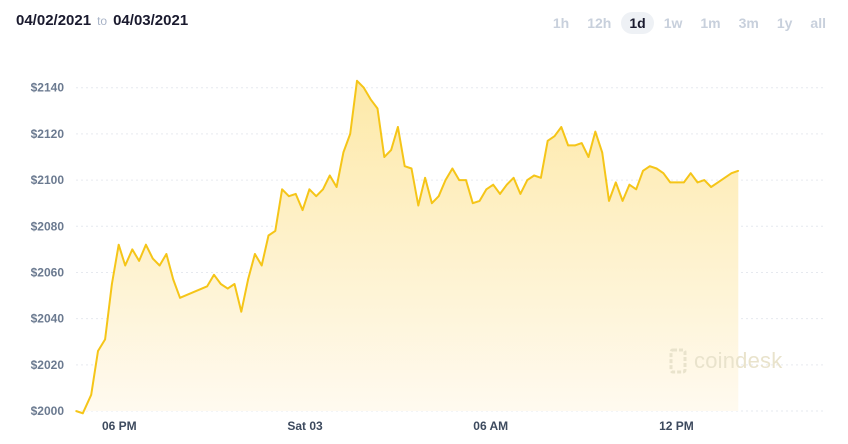 The width and height of the screenshot is (848, 444). Describe the element at coordinates (48, 249) in the screenshot. I see `y-axis: $2000 $2020 $2040 $2060 $2080 $2100 $2120 $2140` at that location.